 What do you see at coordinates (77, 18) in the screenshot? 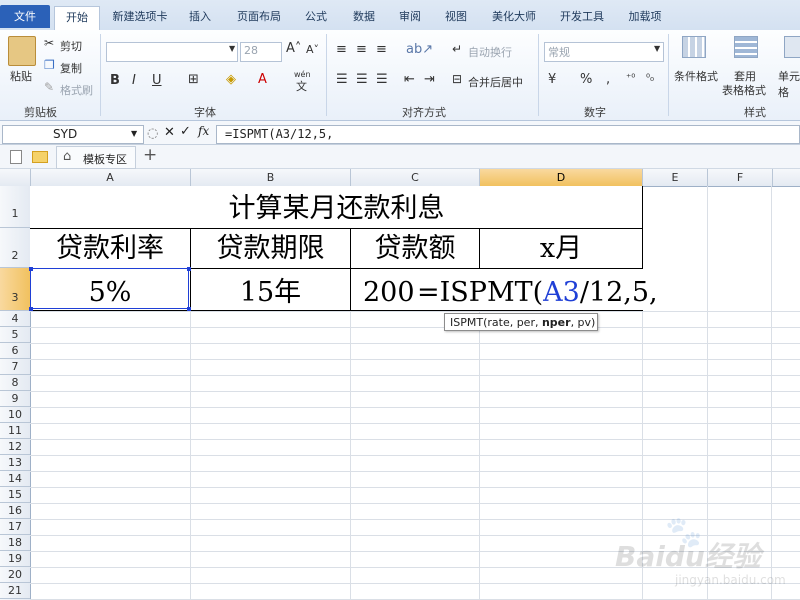
I see `tab-home: 开始` at bounding box center [77, 18].